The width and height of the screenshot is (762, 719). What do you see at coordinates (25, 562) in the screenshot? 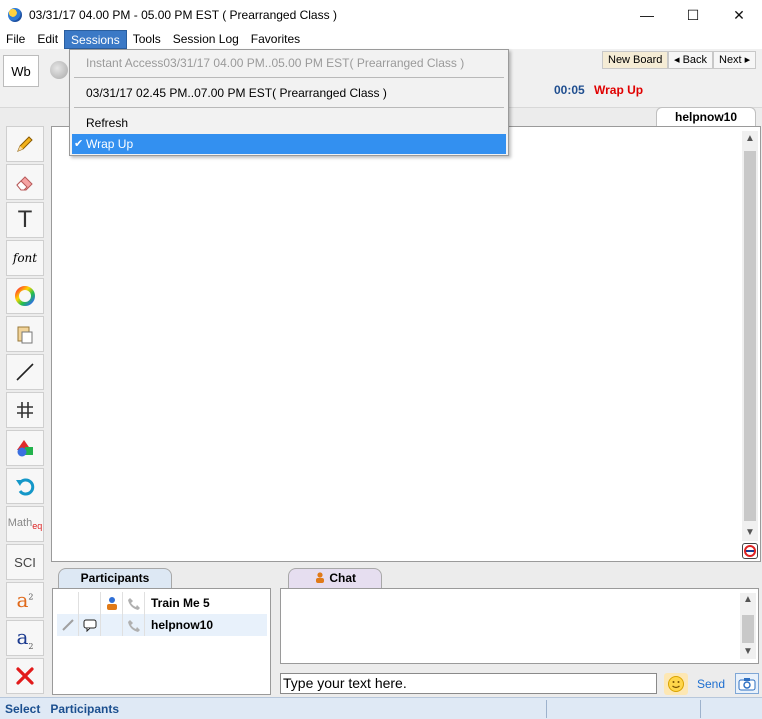
I see `sci-icon: SCI` at bounding box center [25, 562].